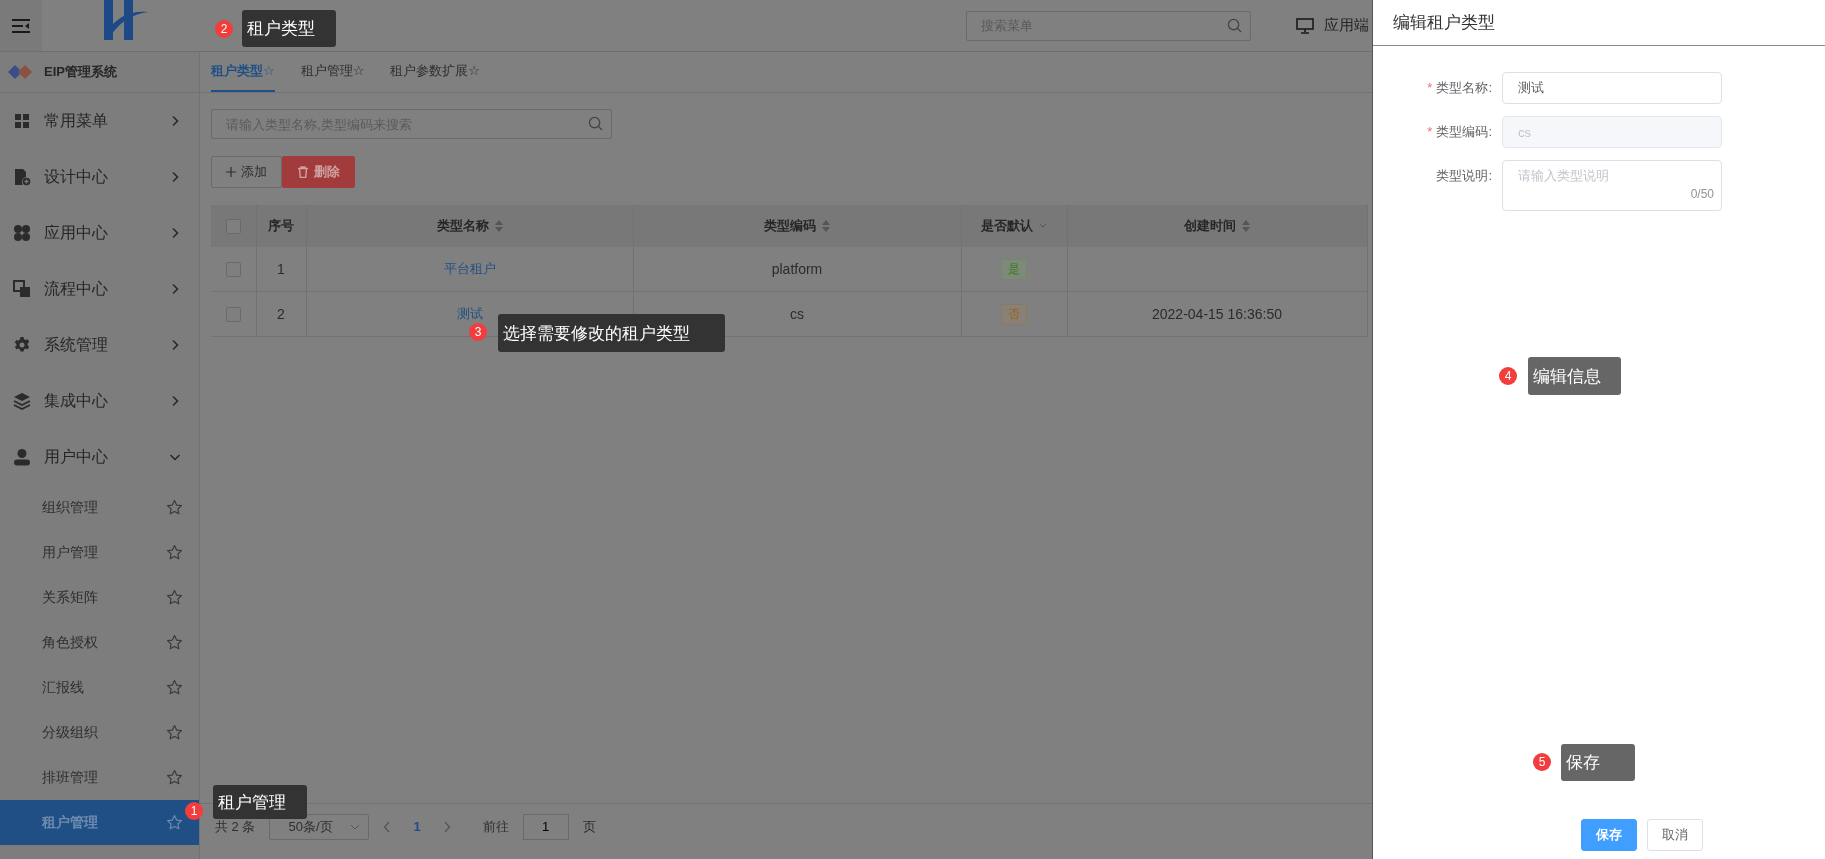 The width and height of the screenshot is (1825, 859). What do you see at coordinates (332, 72) in the screenshot?
I see `tab: 租户管理☆` at bounding box center [332, 72].